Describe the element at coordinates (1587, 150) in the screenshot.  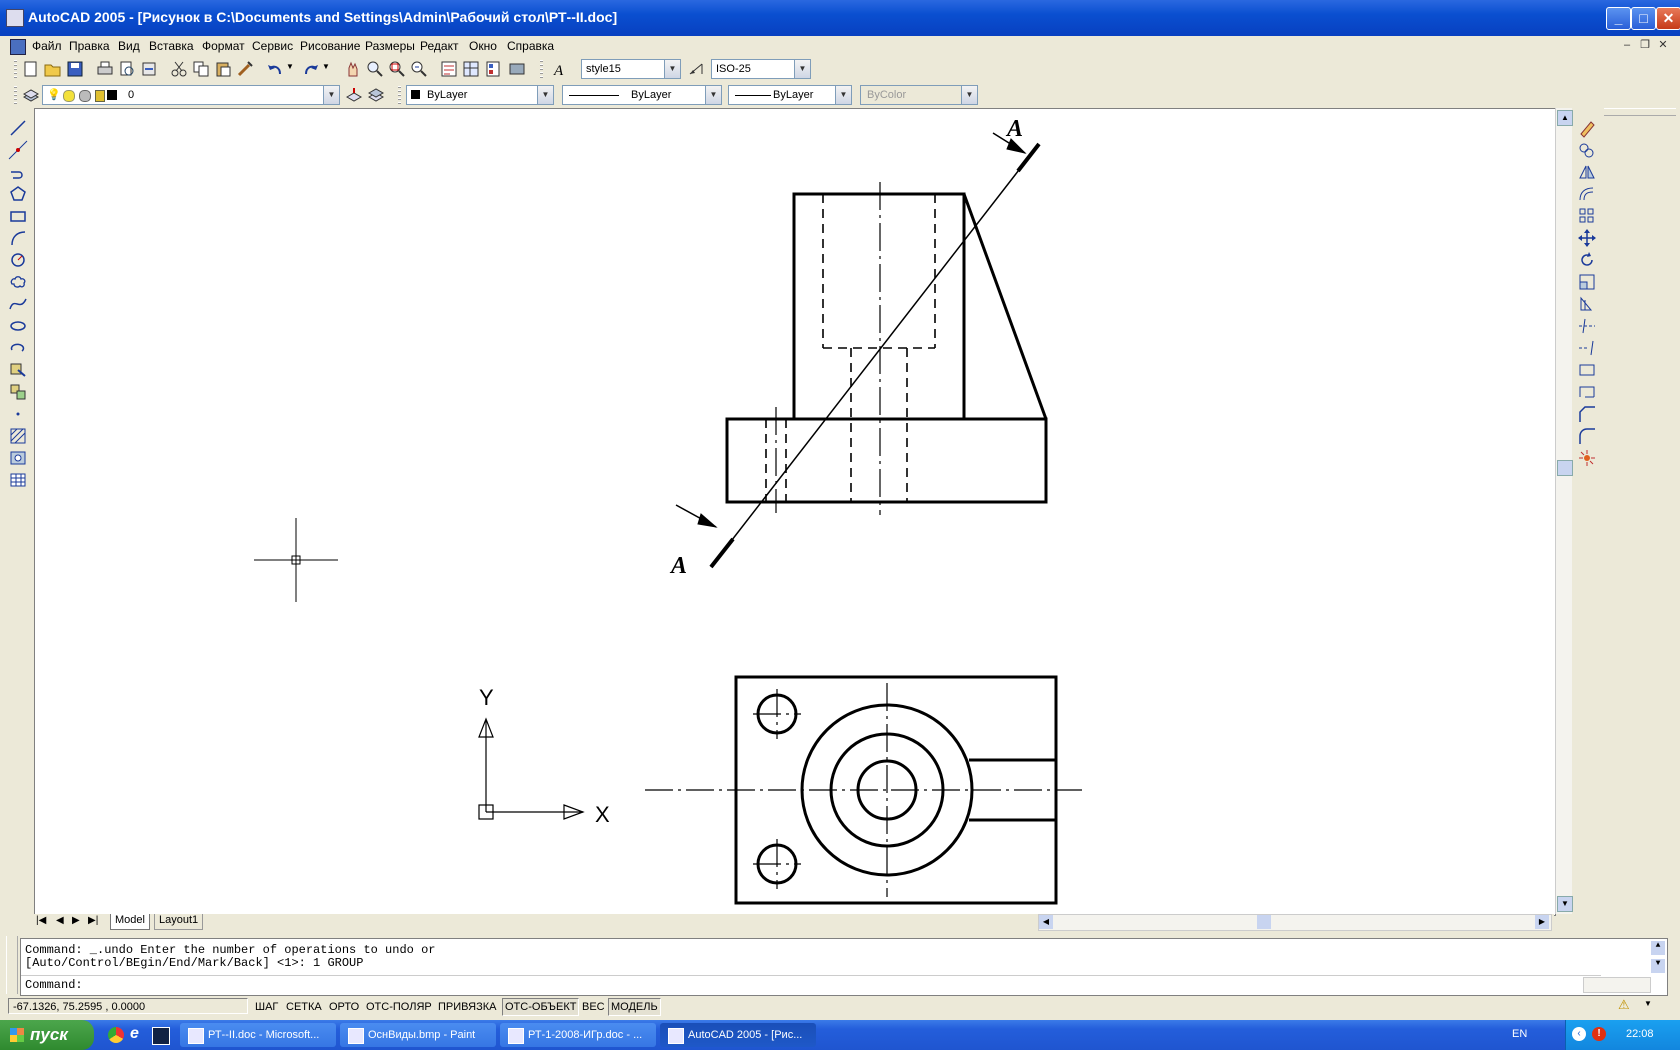
I see `copy-object-icon` at that location.